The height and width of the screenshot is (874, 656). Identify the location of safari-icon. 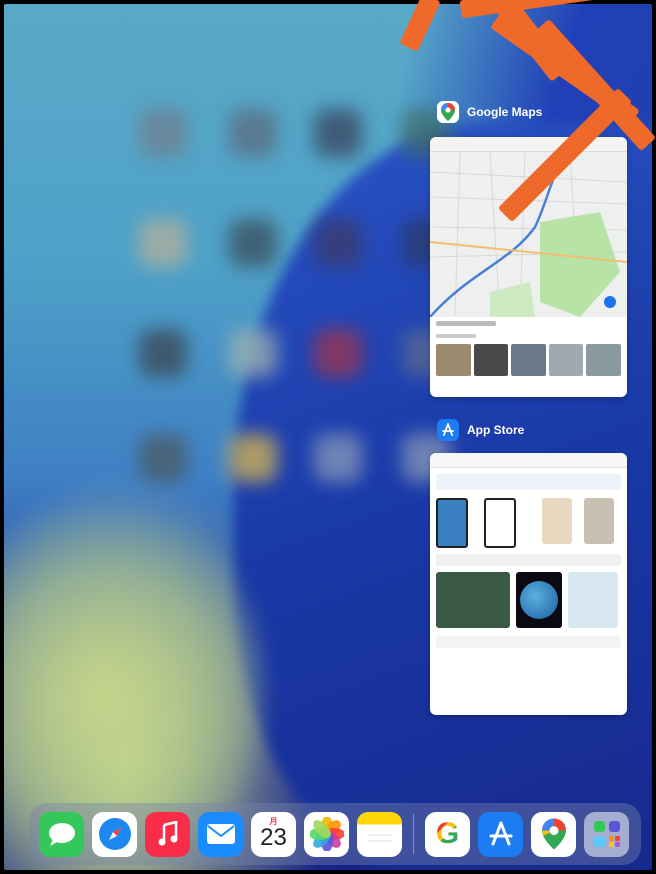
(114, 834).